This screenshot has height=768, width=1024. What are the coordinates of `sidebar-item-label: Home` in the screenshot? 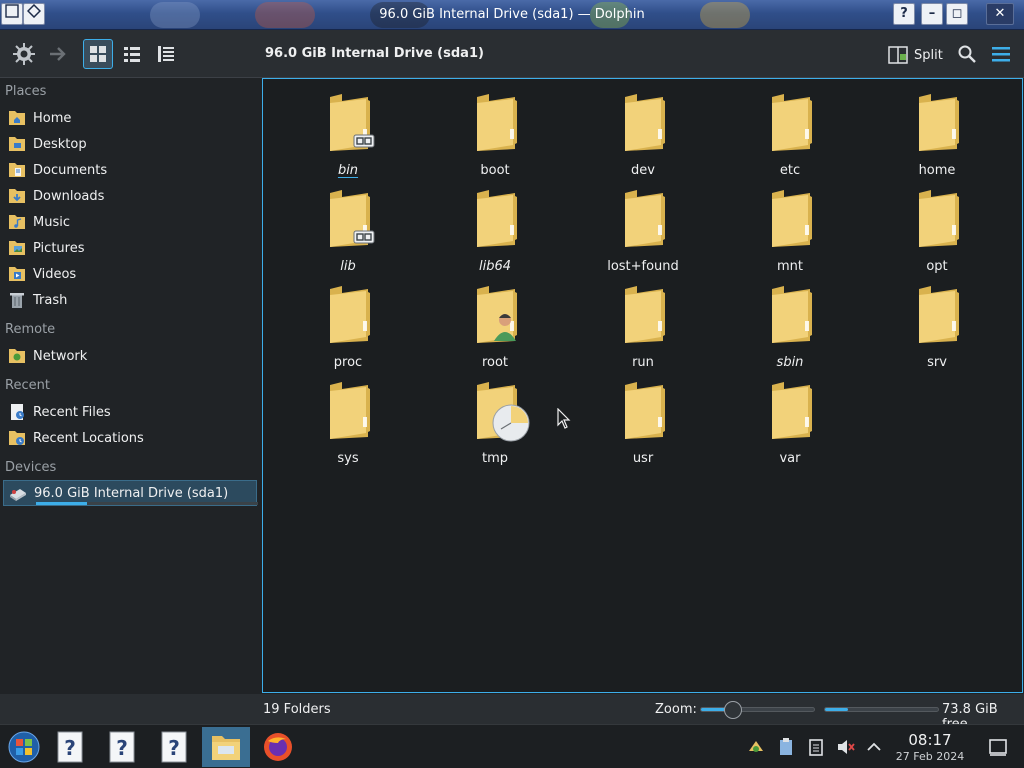 It's located at (52, 118).